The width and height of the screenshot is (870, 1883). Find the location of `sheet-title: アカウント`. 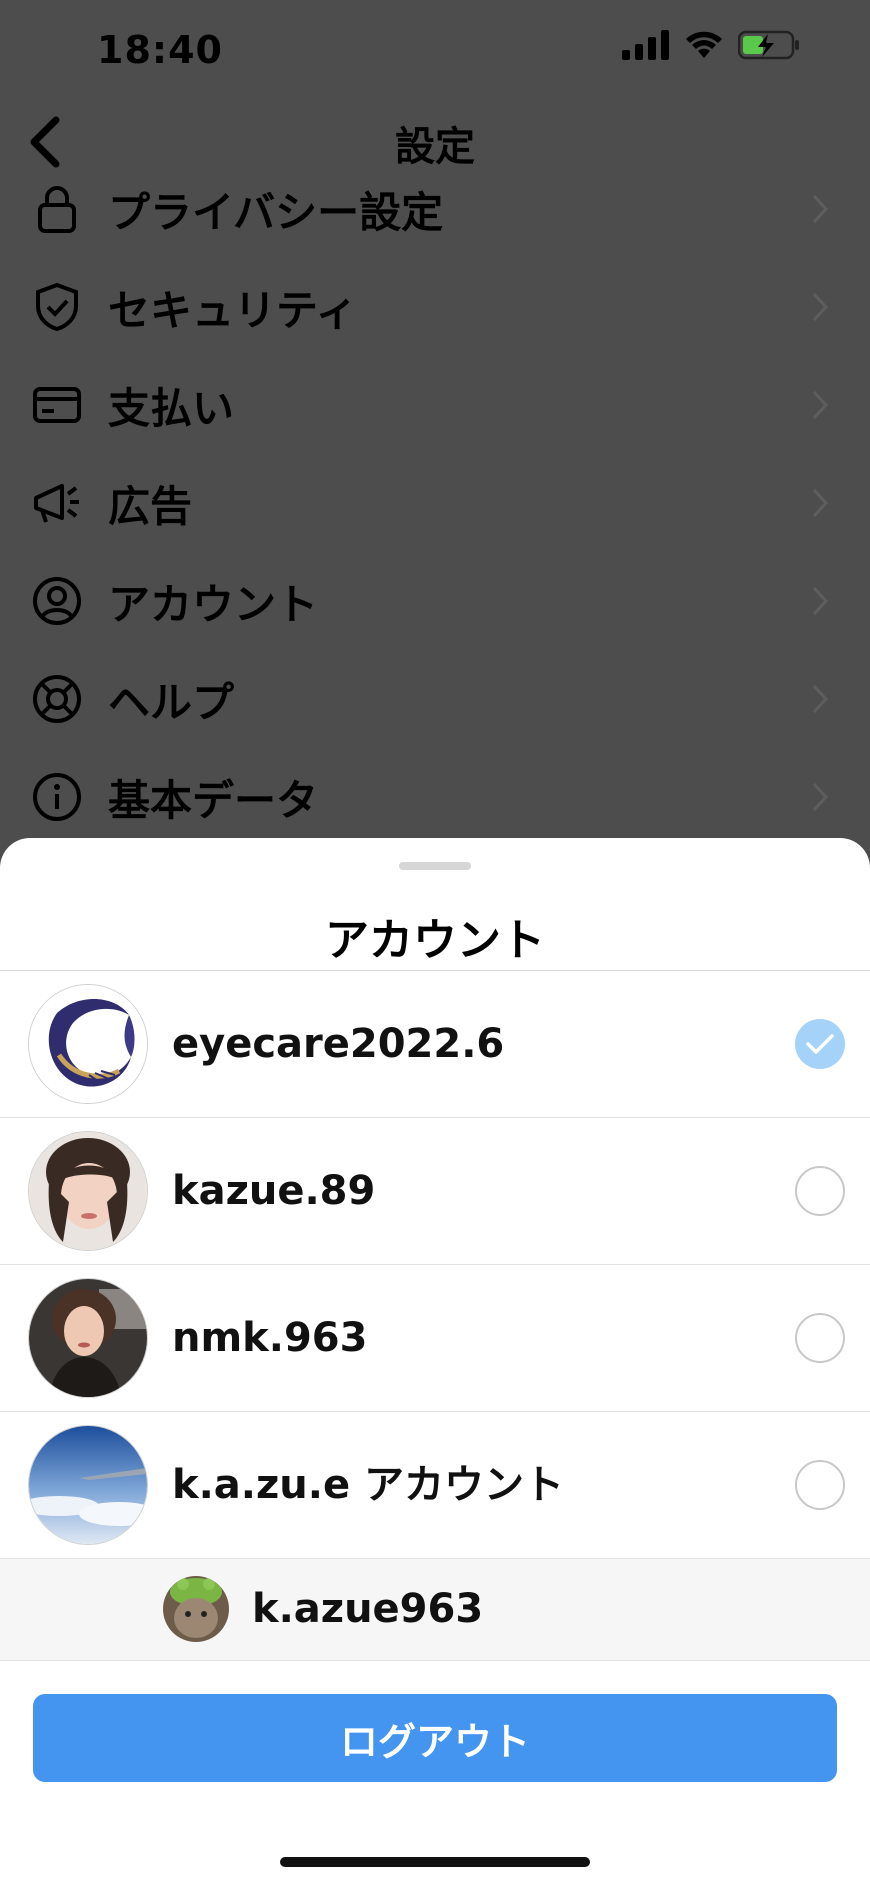

sheet-title: アカウント is located at coordinates (435, 940).